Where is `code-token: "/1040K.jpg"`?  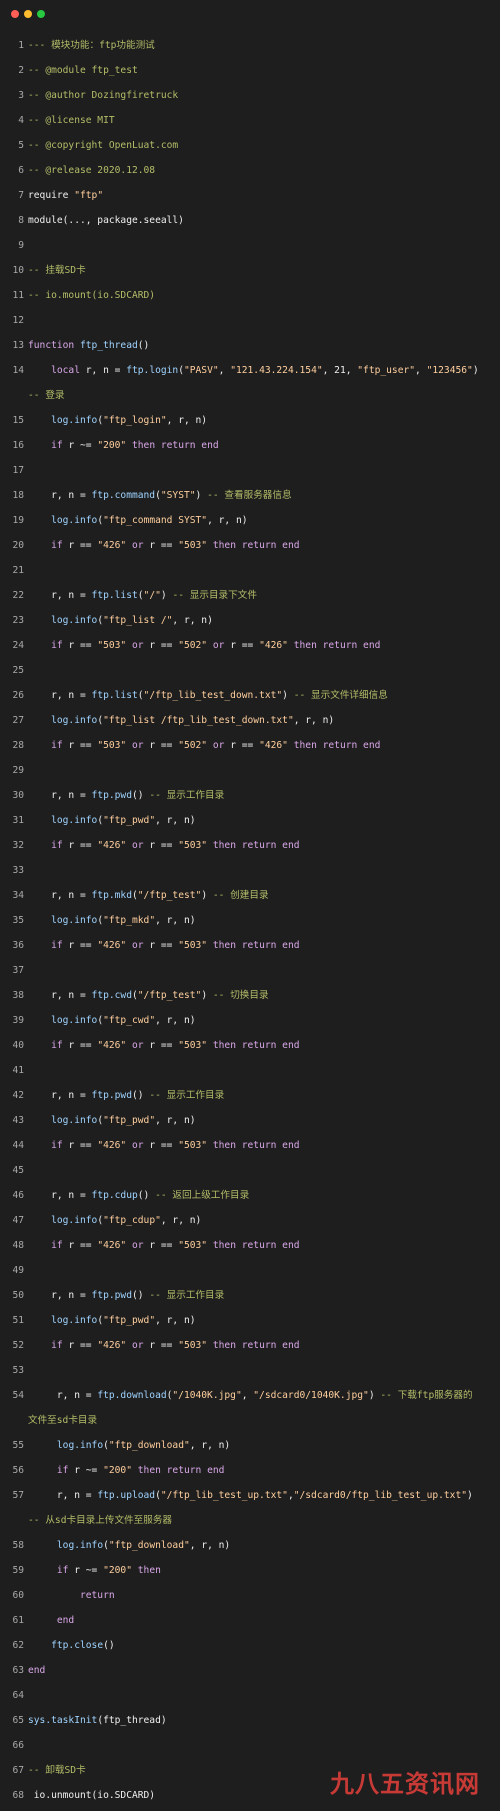 code-token: "/1040K.jpg" is located at coordinates (207, 1395).